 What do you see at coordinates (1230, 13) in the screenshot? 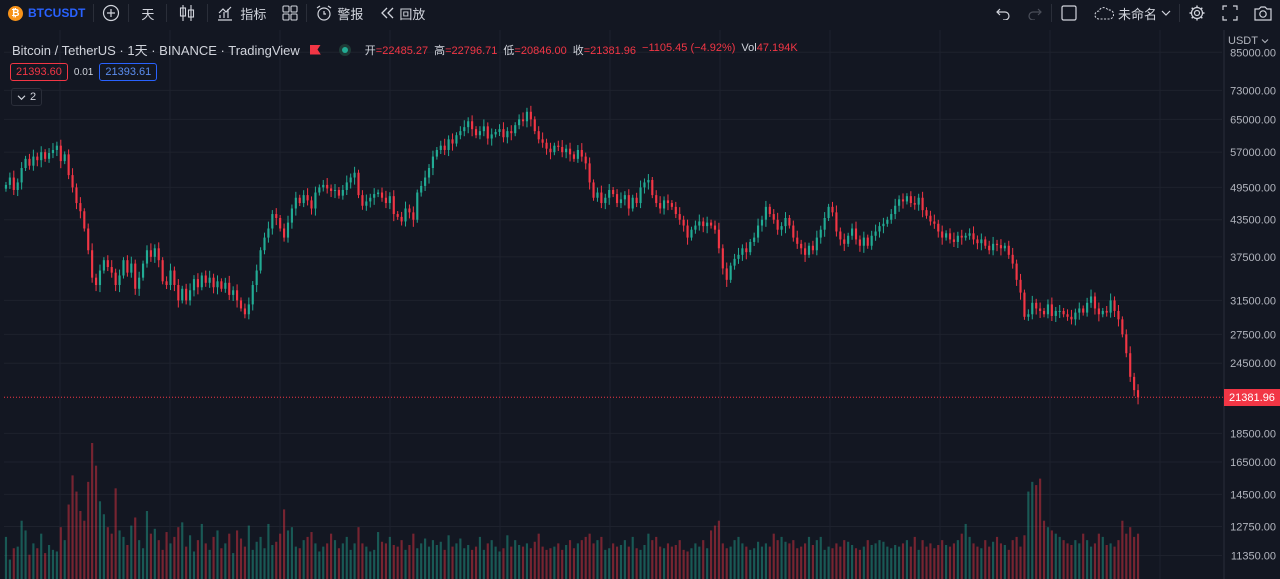
I see `fullscreen-button` at bounding box center [1230, 13].